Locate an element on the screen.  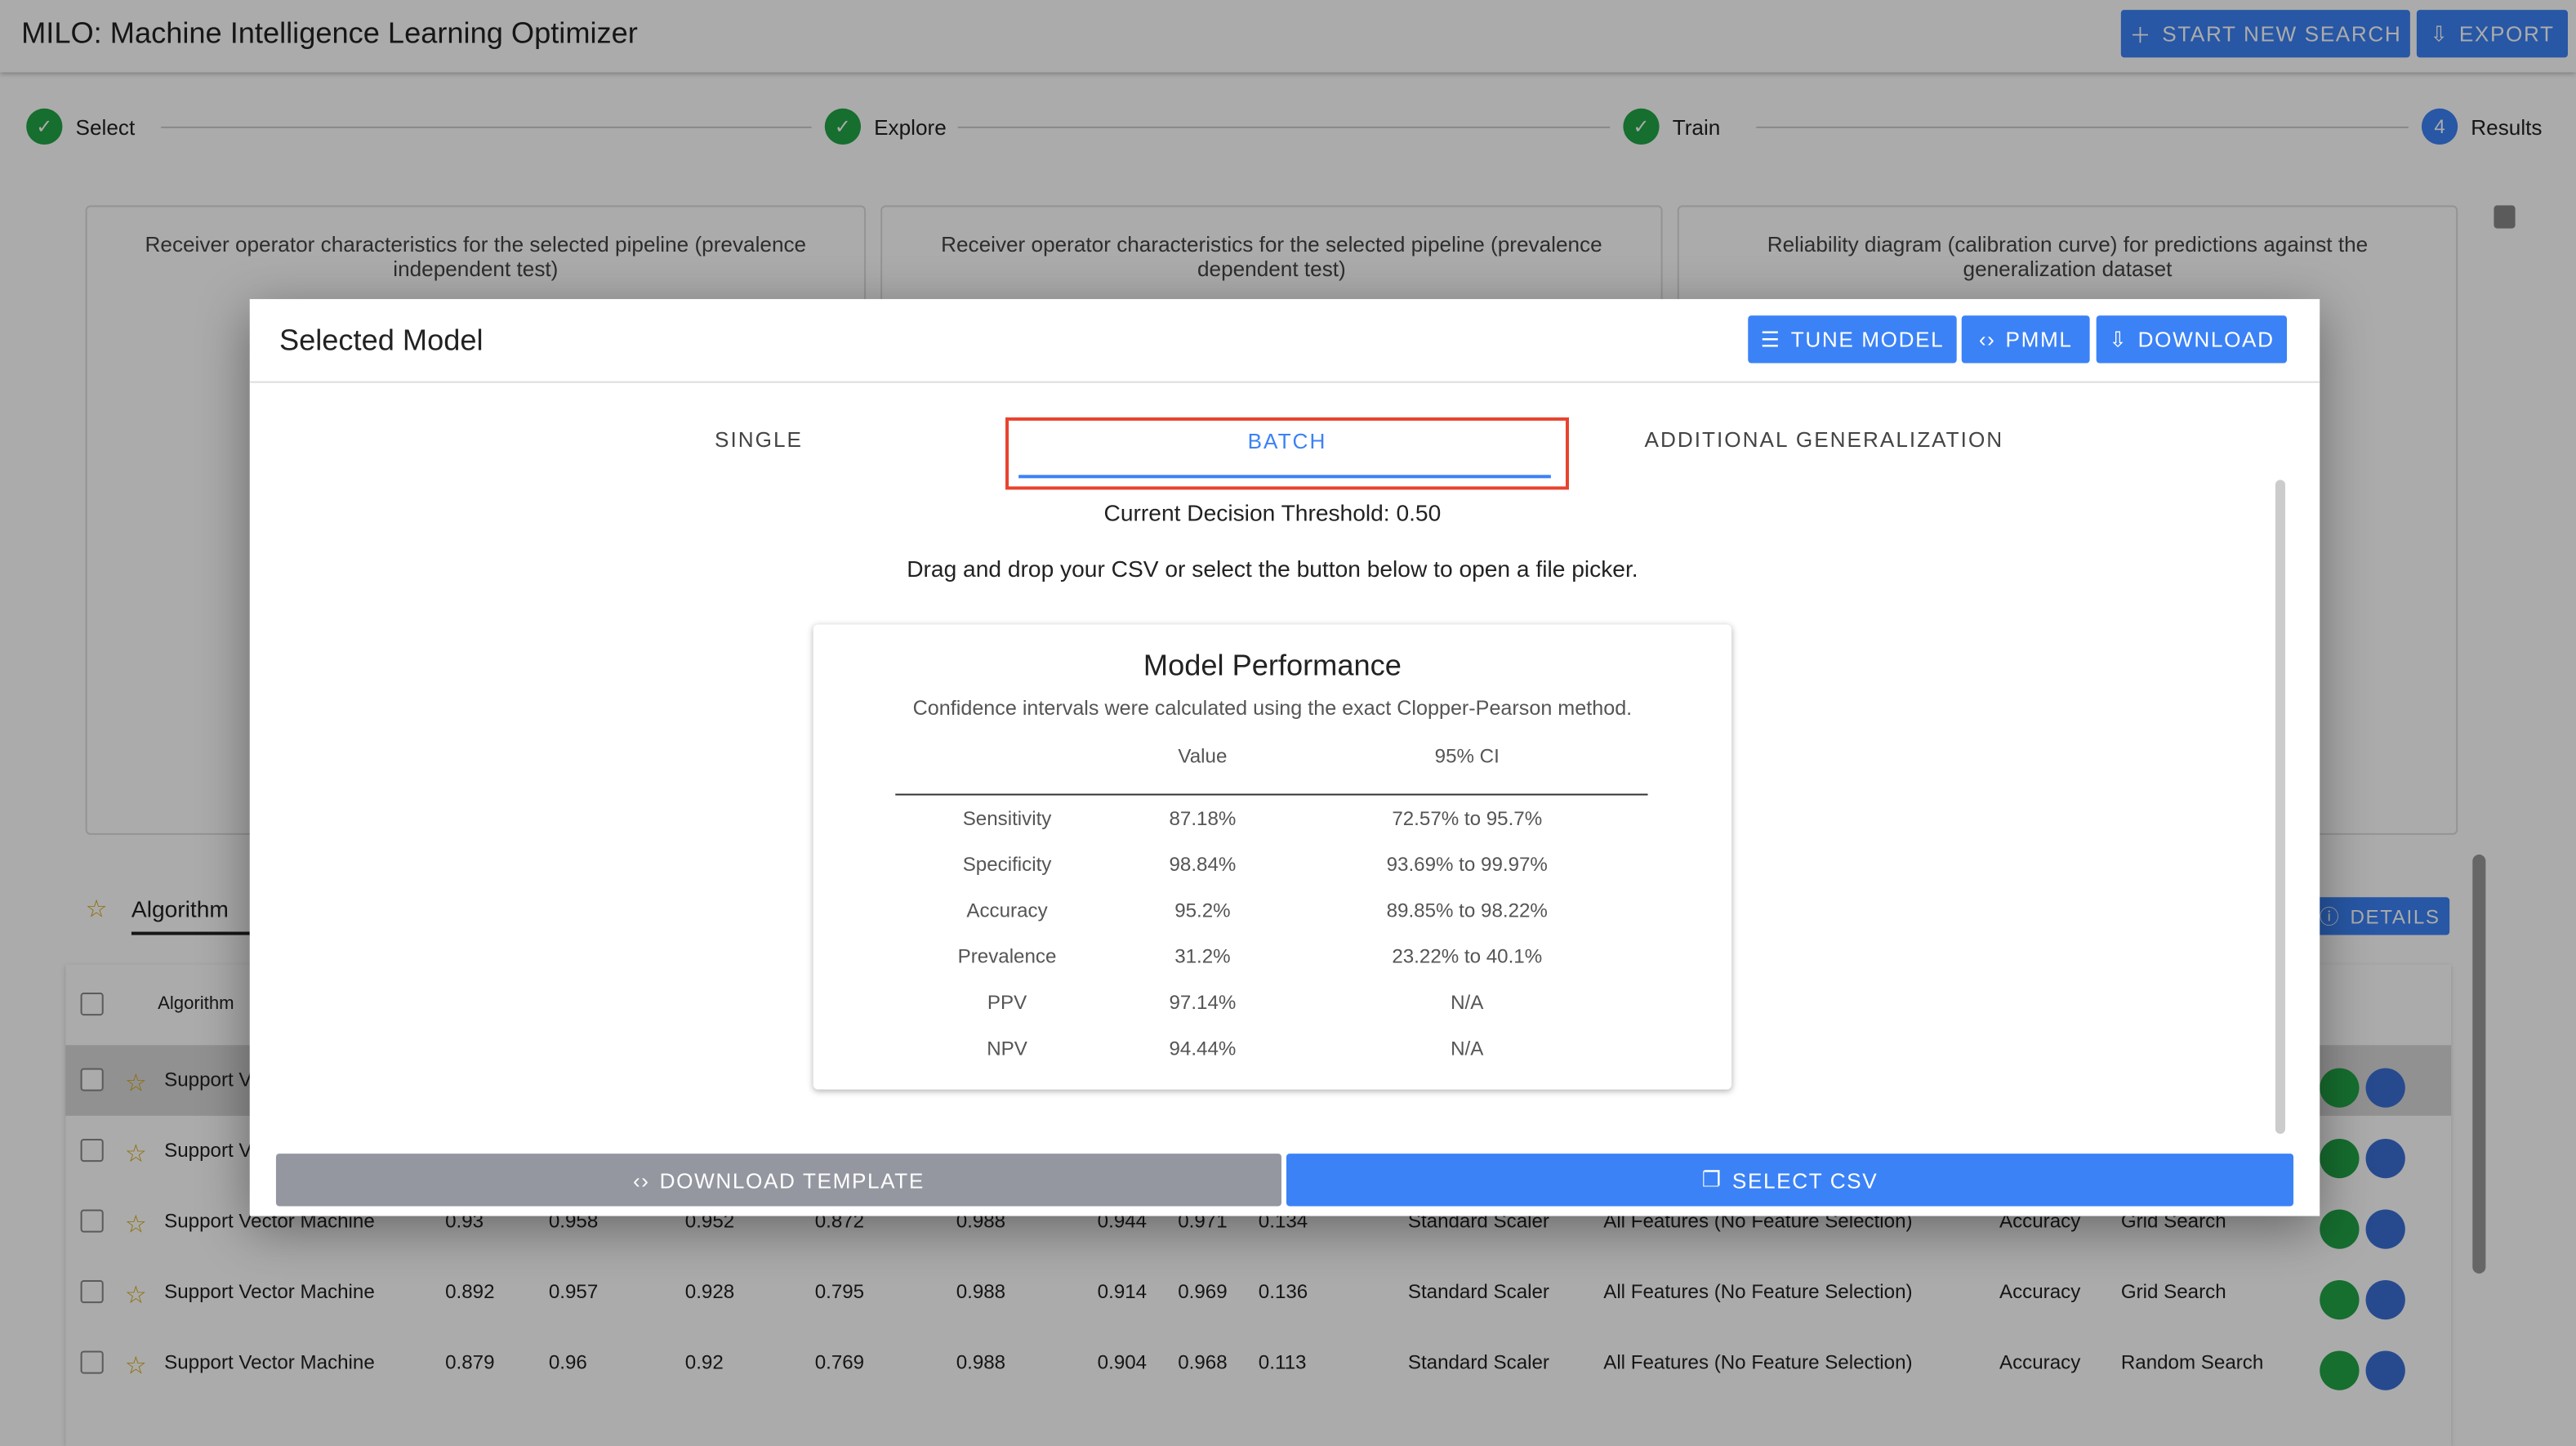
header-value: Value is located at coordinates (1203, 756).